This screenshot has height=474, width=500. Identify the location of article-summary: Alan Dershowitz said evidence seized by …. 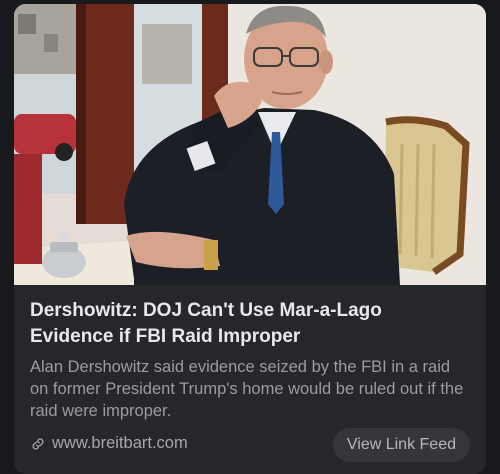
(247, 389).